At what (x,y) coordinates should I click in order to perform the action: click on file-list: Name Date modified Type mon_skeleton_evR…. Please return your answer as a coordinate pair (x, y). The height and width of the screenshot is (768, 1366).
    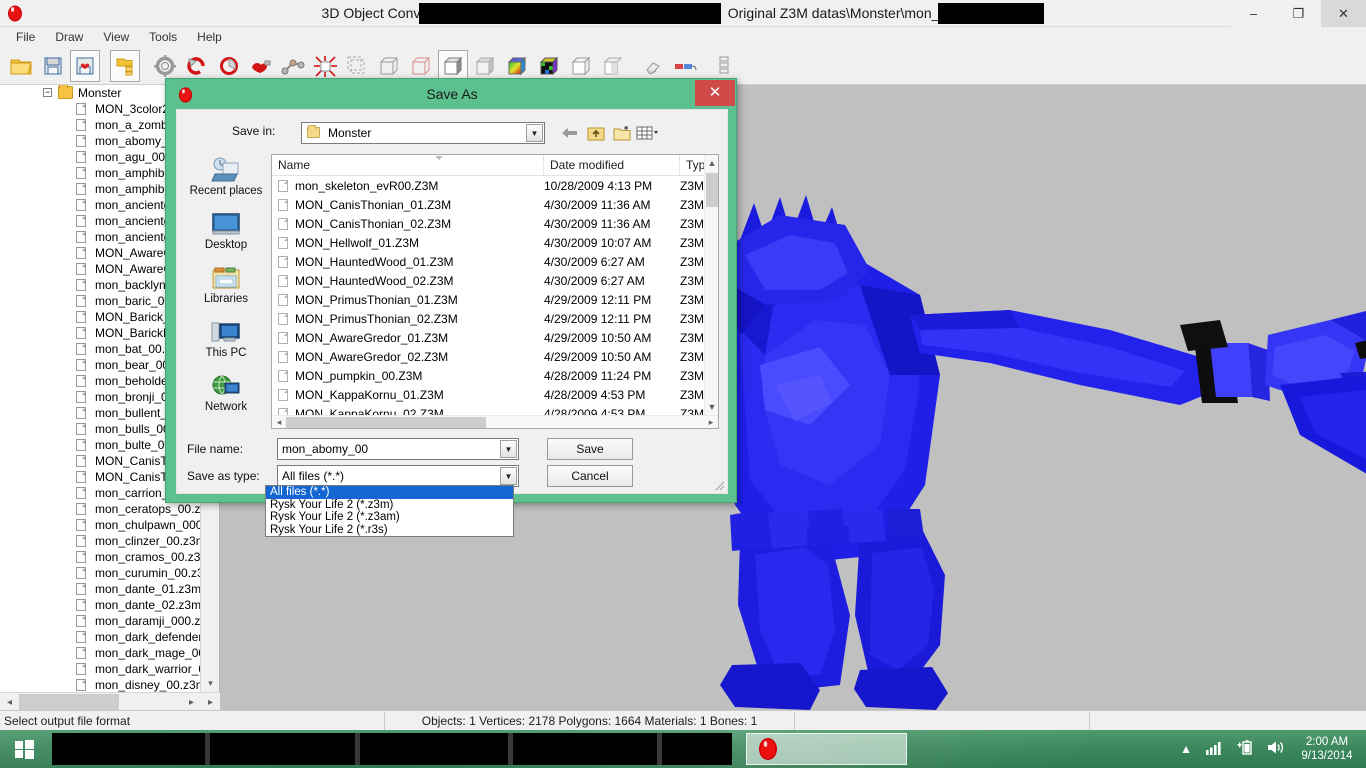
    Looking at the image, I should click on (495, 291).